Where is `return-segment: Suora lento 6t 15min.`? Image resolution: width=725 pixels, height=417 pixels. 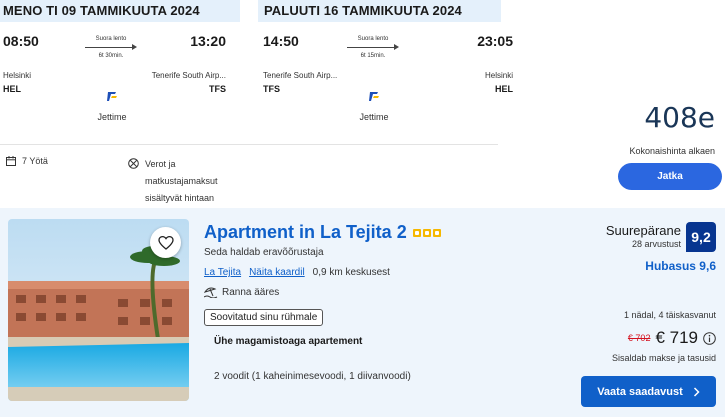 return-segment: Suora lento 6t 15min. is located at coordinates (373, 47).